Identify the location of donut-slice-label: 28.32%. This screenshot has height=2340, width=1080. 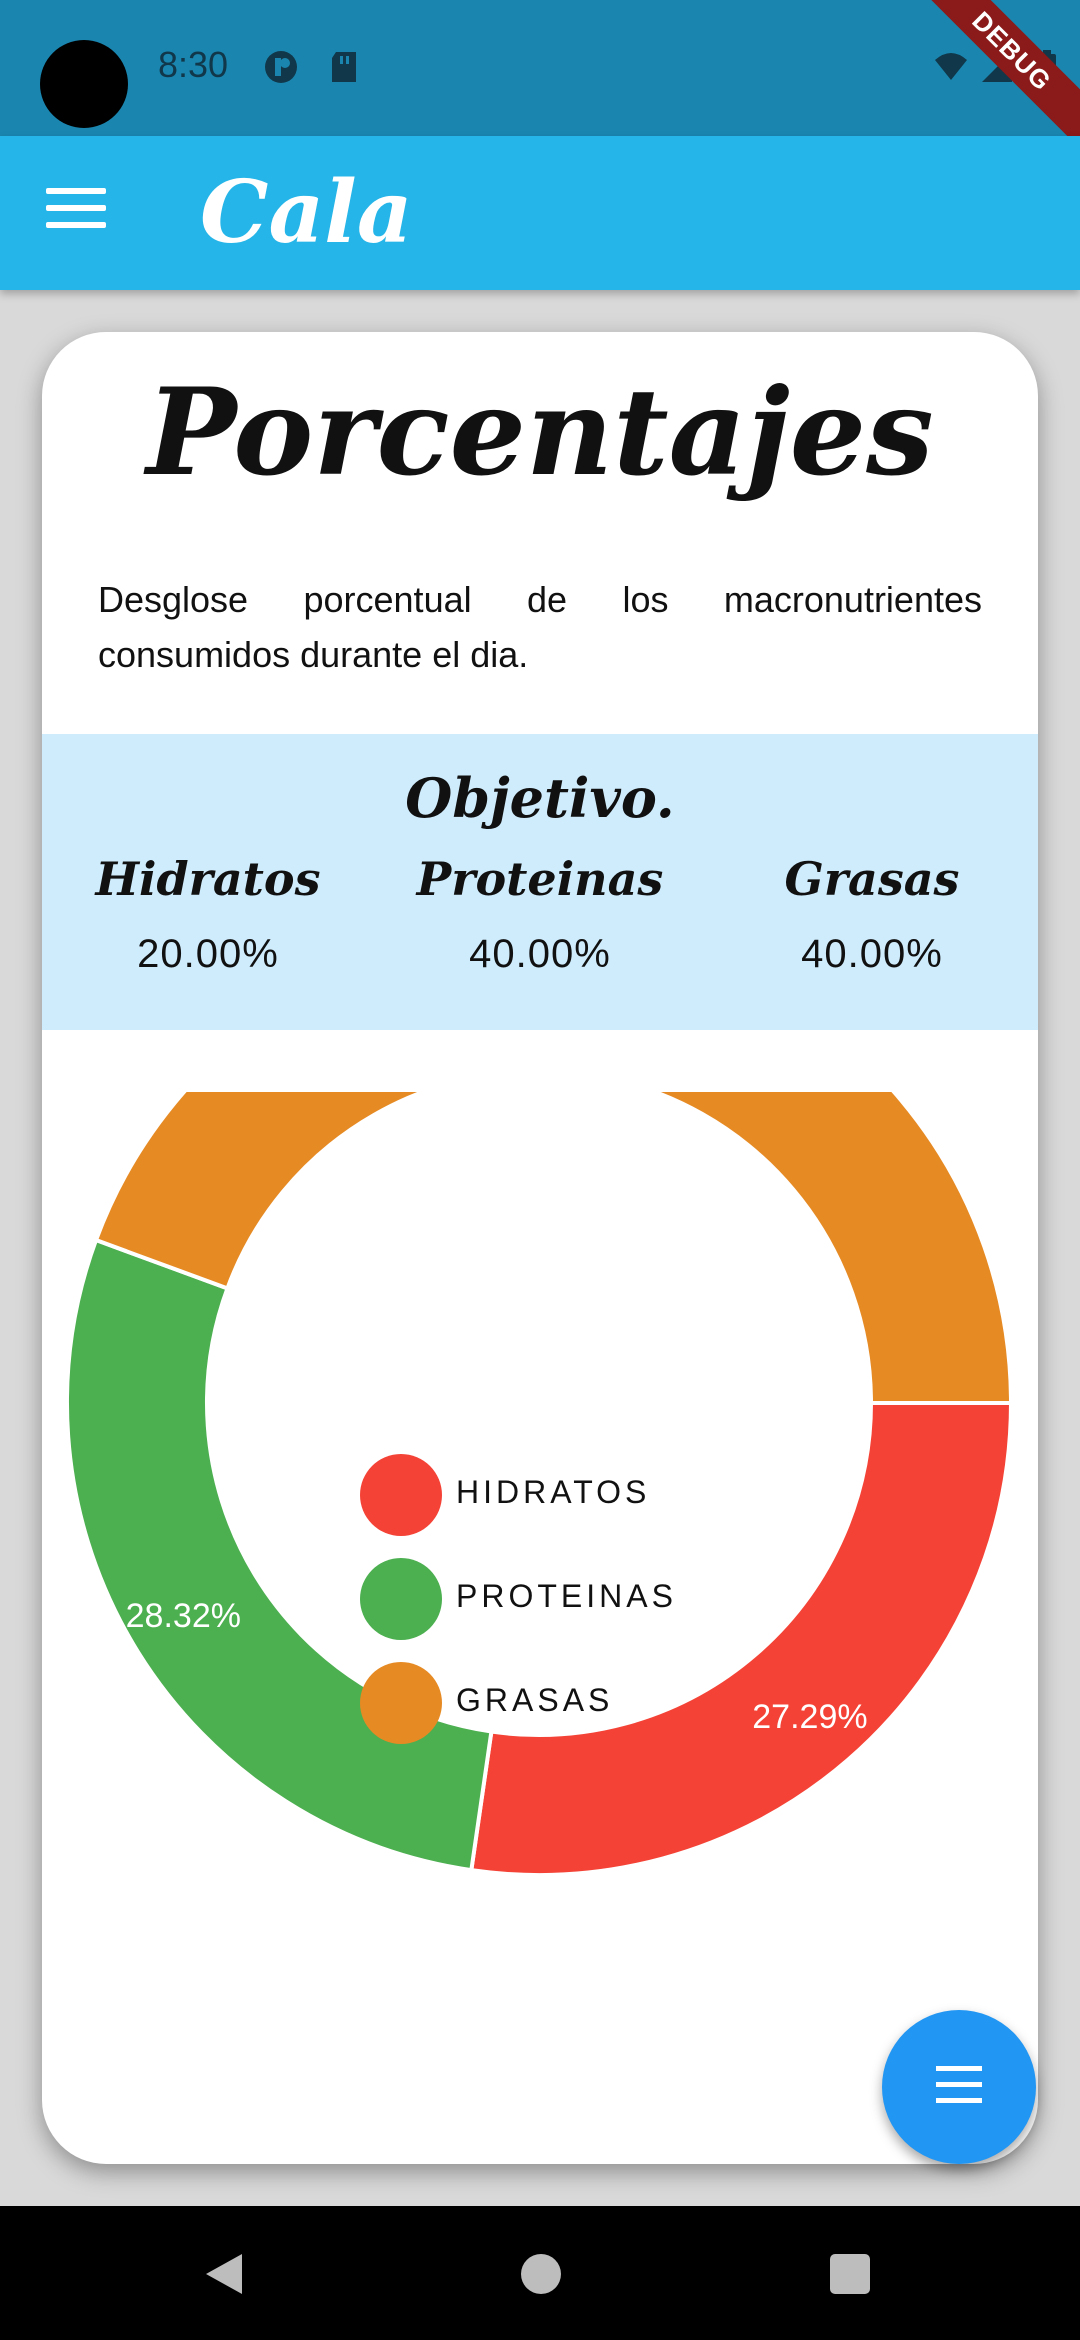
(183, 1616).